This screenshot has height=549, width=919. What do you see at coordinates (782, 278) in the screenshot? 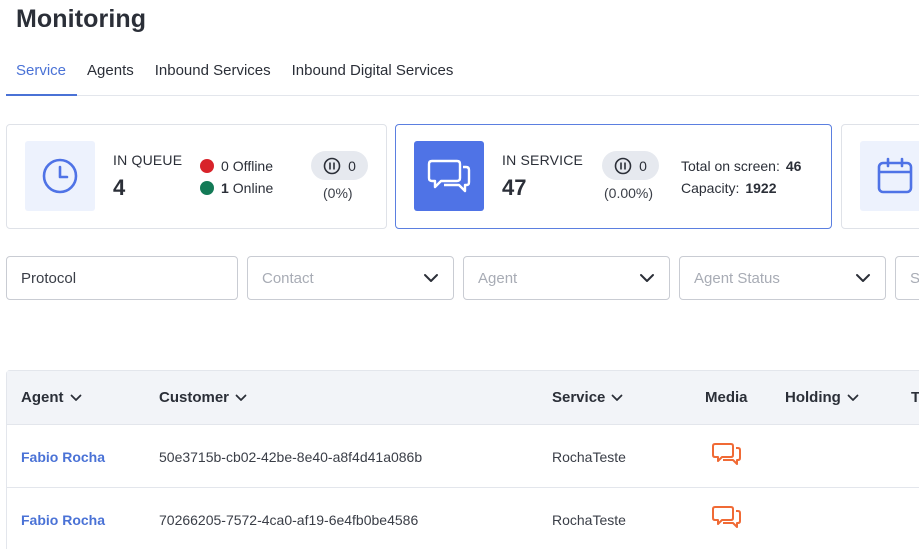
I see `agent-status-select: Agent Status` at bounding box center [782, 278].